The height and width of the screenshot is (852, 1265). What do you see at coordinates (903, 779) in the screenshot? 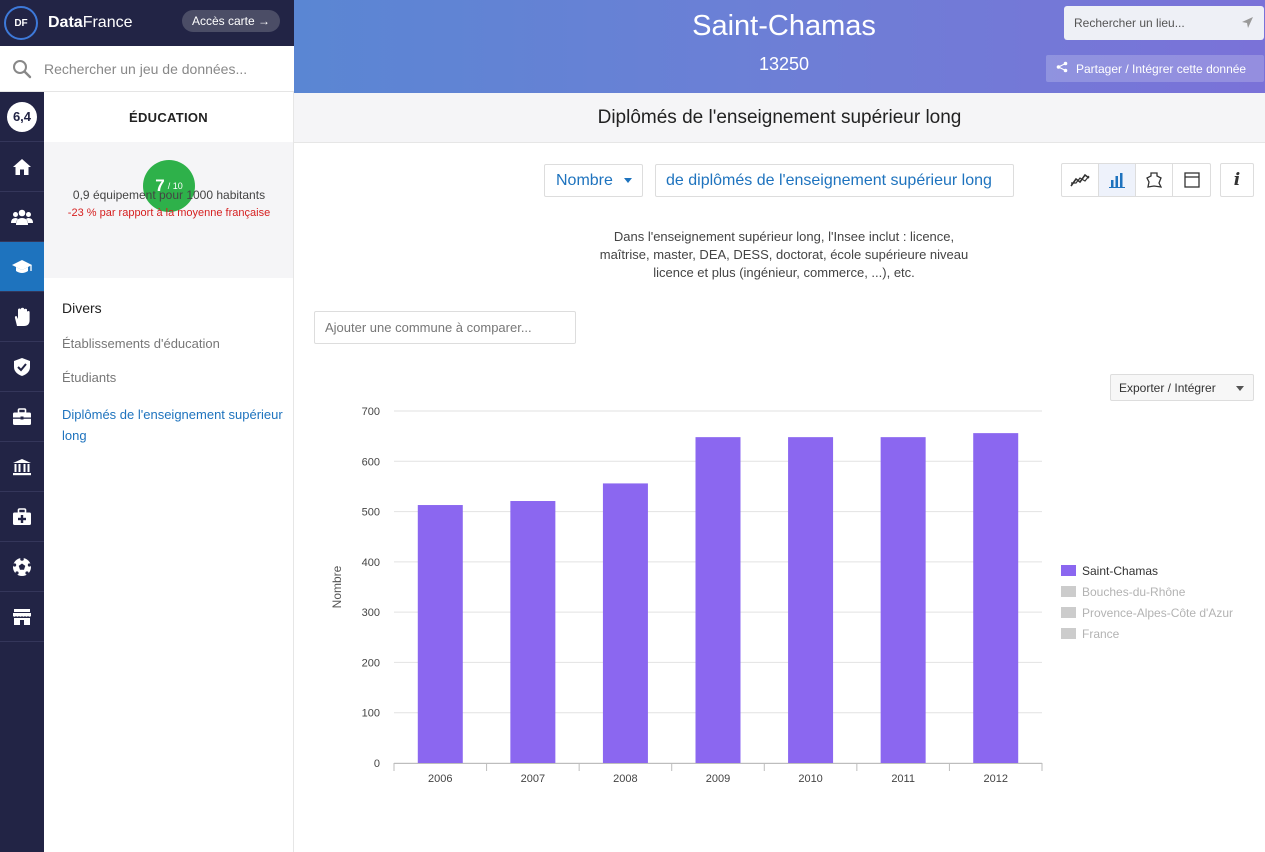
I see `x-tick-label: 2011` at bounding box center [903, 779].